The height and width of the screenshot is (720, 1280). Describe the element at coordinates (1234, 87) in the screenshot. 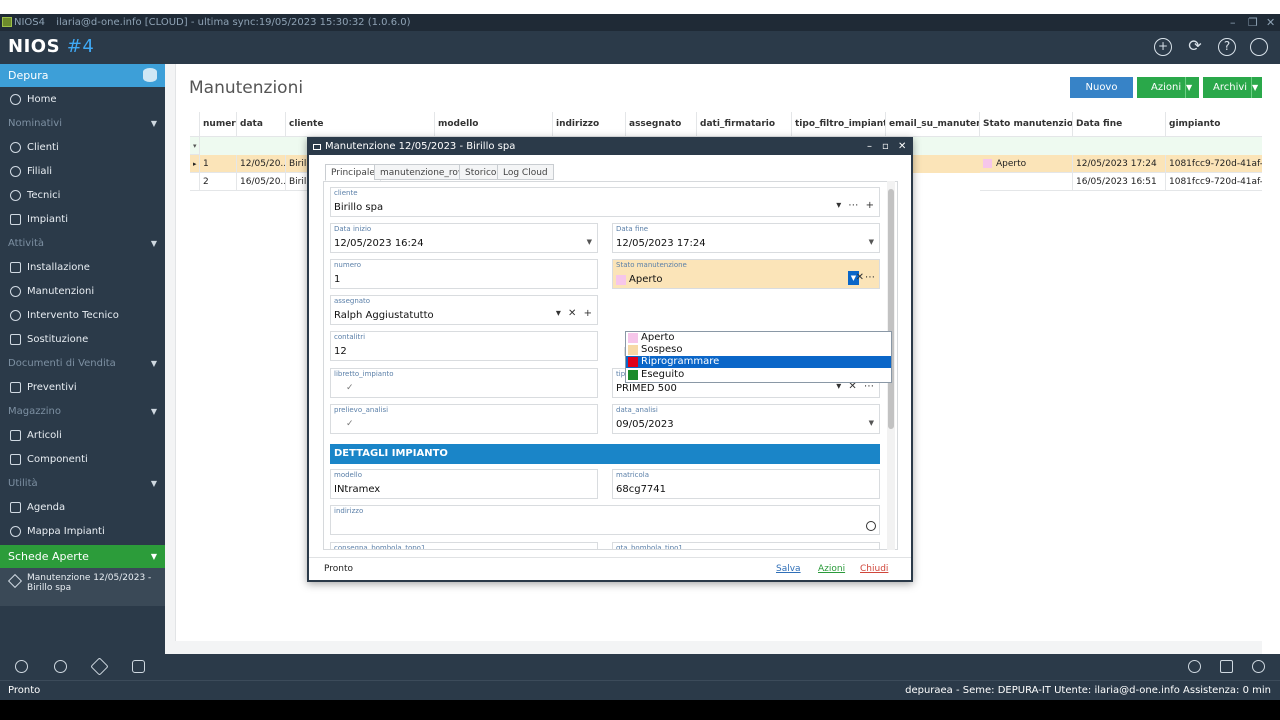

I see `archives-button: Archivi ▼` at that location.